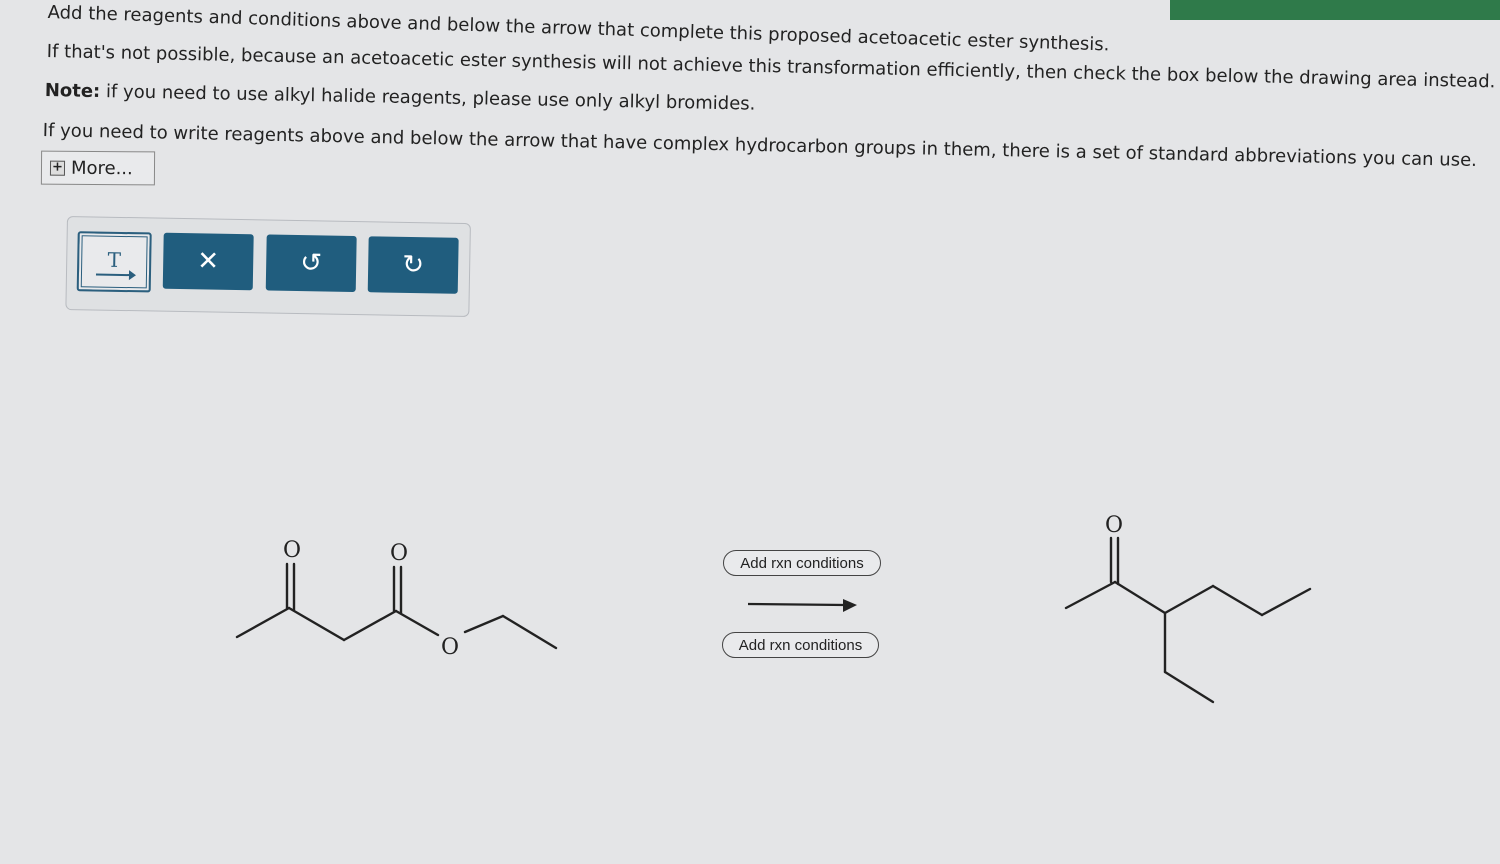  What do you see at coordinates (1114, 525) in the screenshot?
I see `product-ketone-oxygen: O` at bounding box center [1114, 525].